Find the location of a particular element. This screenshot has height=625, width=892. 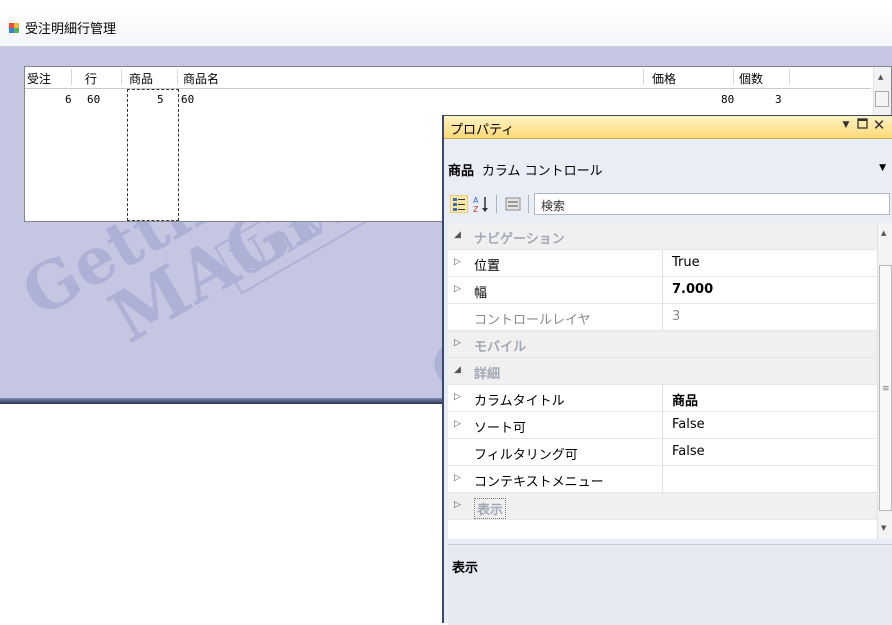

property-row: ▷ 幅 7.000 is located at coordinates (662, 290).